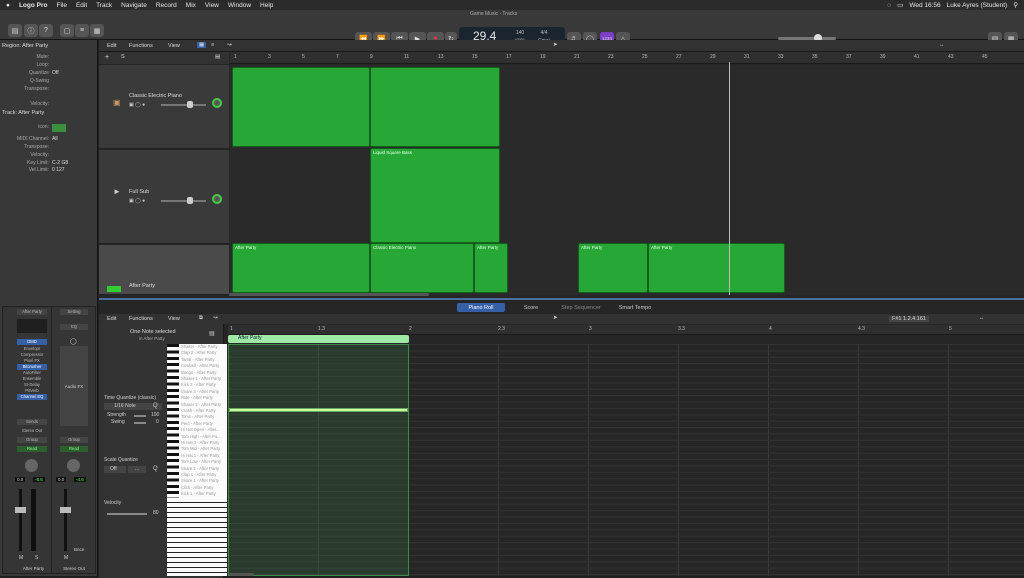 The width and height of the screenshot is (1024, 578). Describe the element at coordinates (36, 558) in the screenshot. I see `solo-button-strip: S` at that location.